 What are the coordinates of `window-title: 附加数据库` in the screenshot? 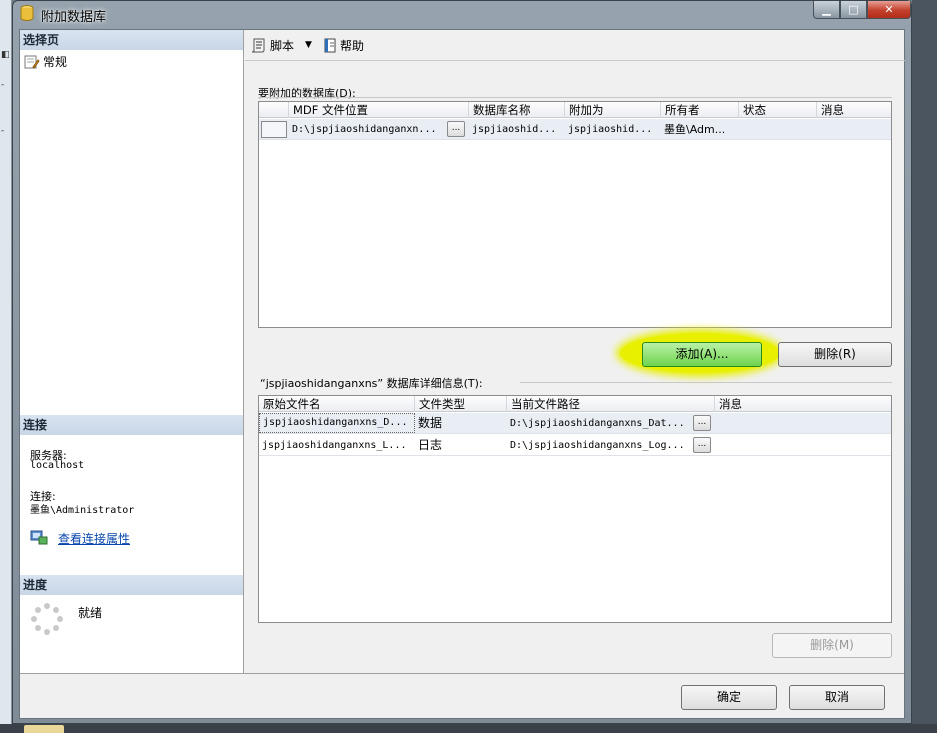 It's located at (74, 17).